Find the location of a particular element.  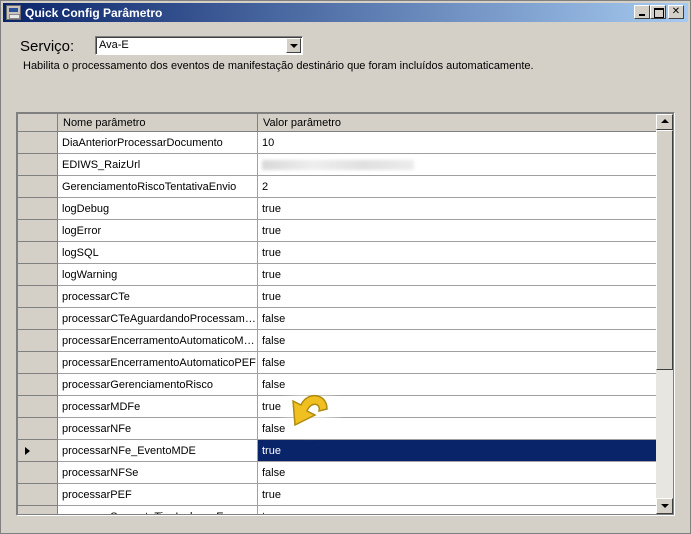

param-name-cell: GerenciamentoRiscoTentativaEnvio is located at coordinates (158, 187).